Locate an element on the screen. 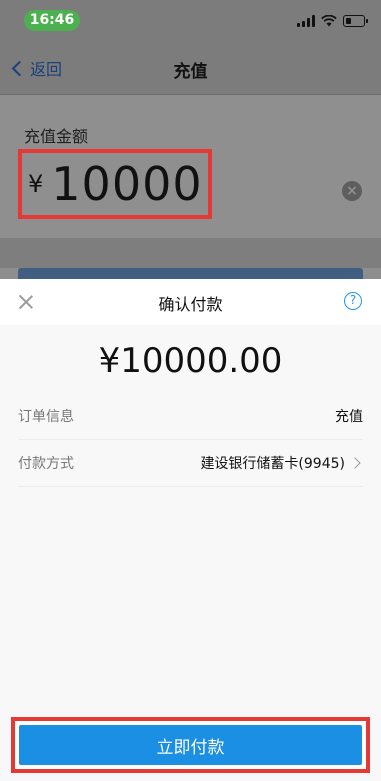 The width and height of the screenshot is (381, 781). amount-input: ¥ 10000 is located at coordinates (115, 184).